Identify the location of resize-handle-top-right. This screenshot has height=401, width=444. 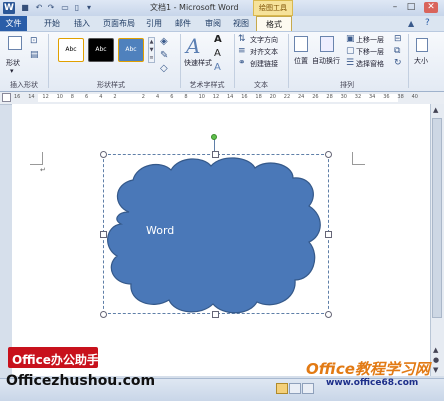
(328, 154).